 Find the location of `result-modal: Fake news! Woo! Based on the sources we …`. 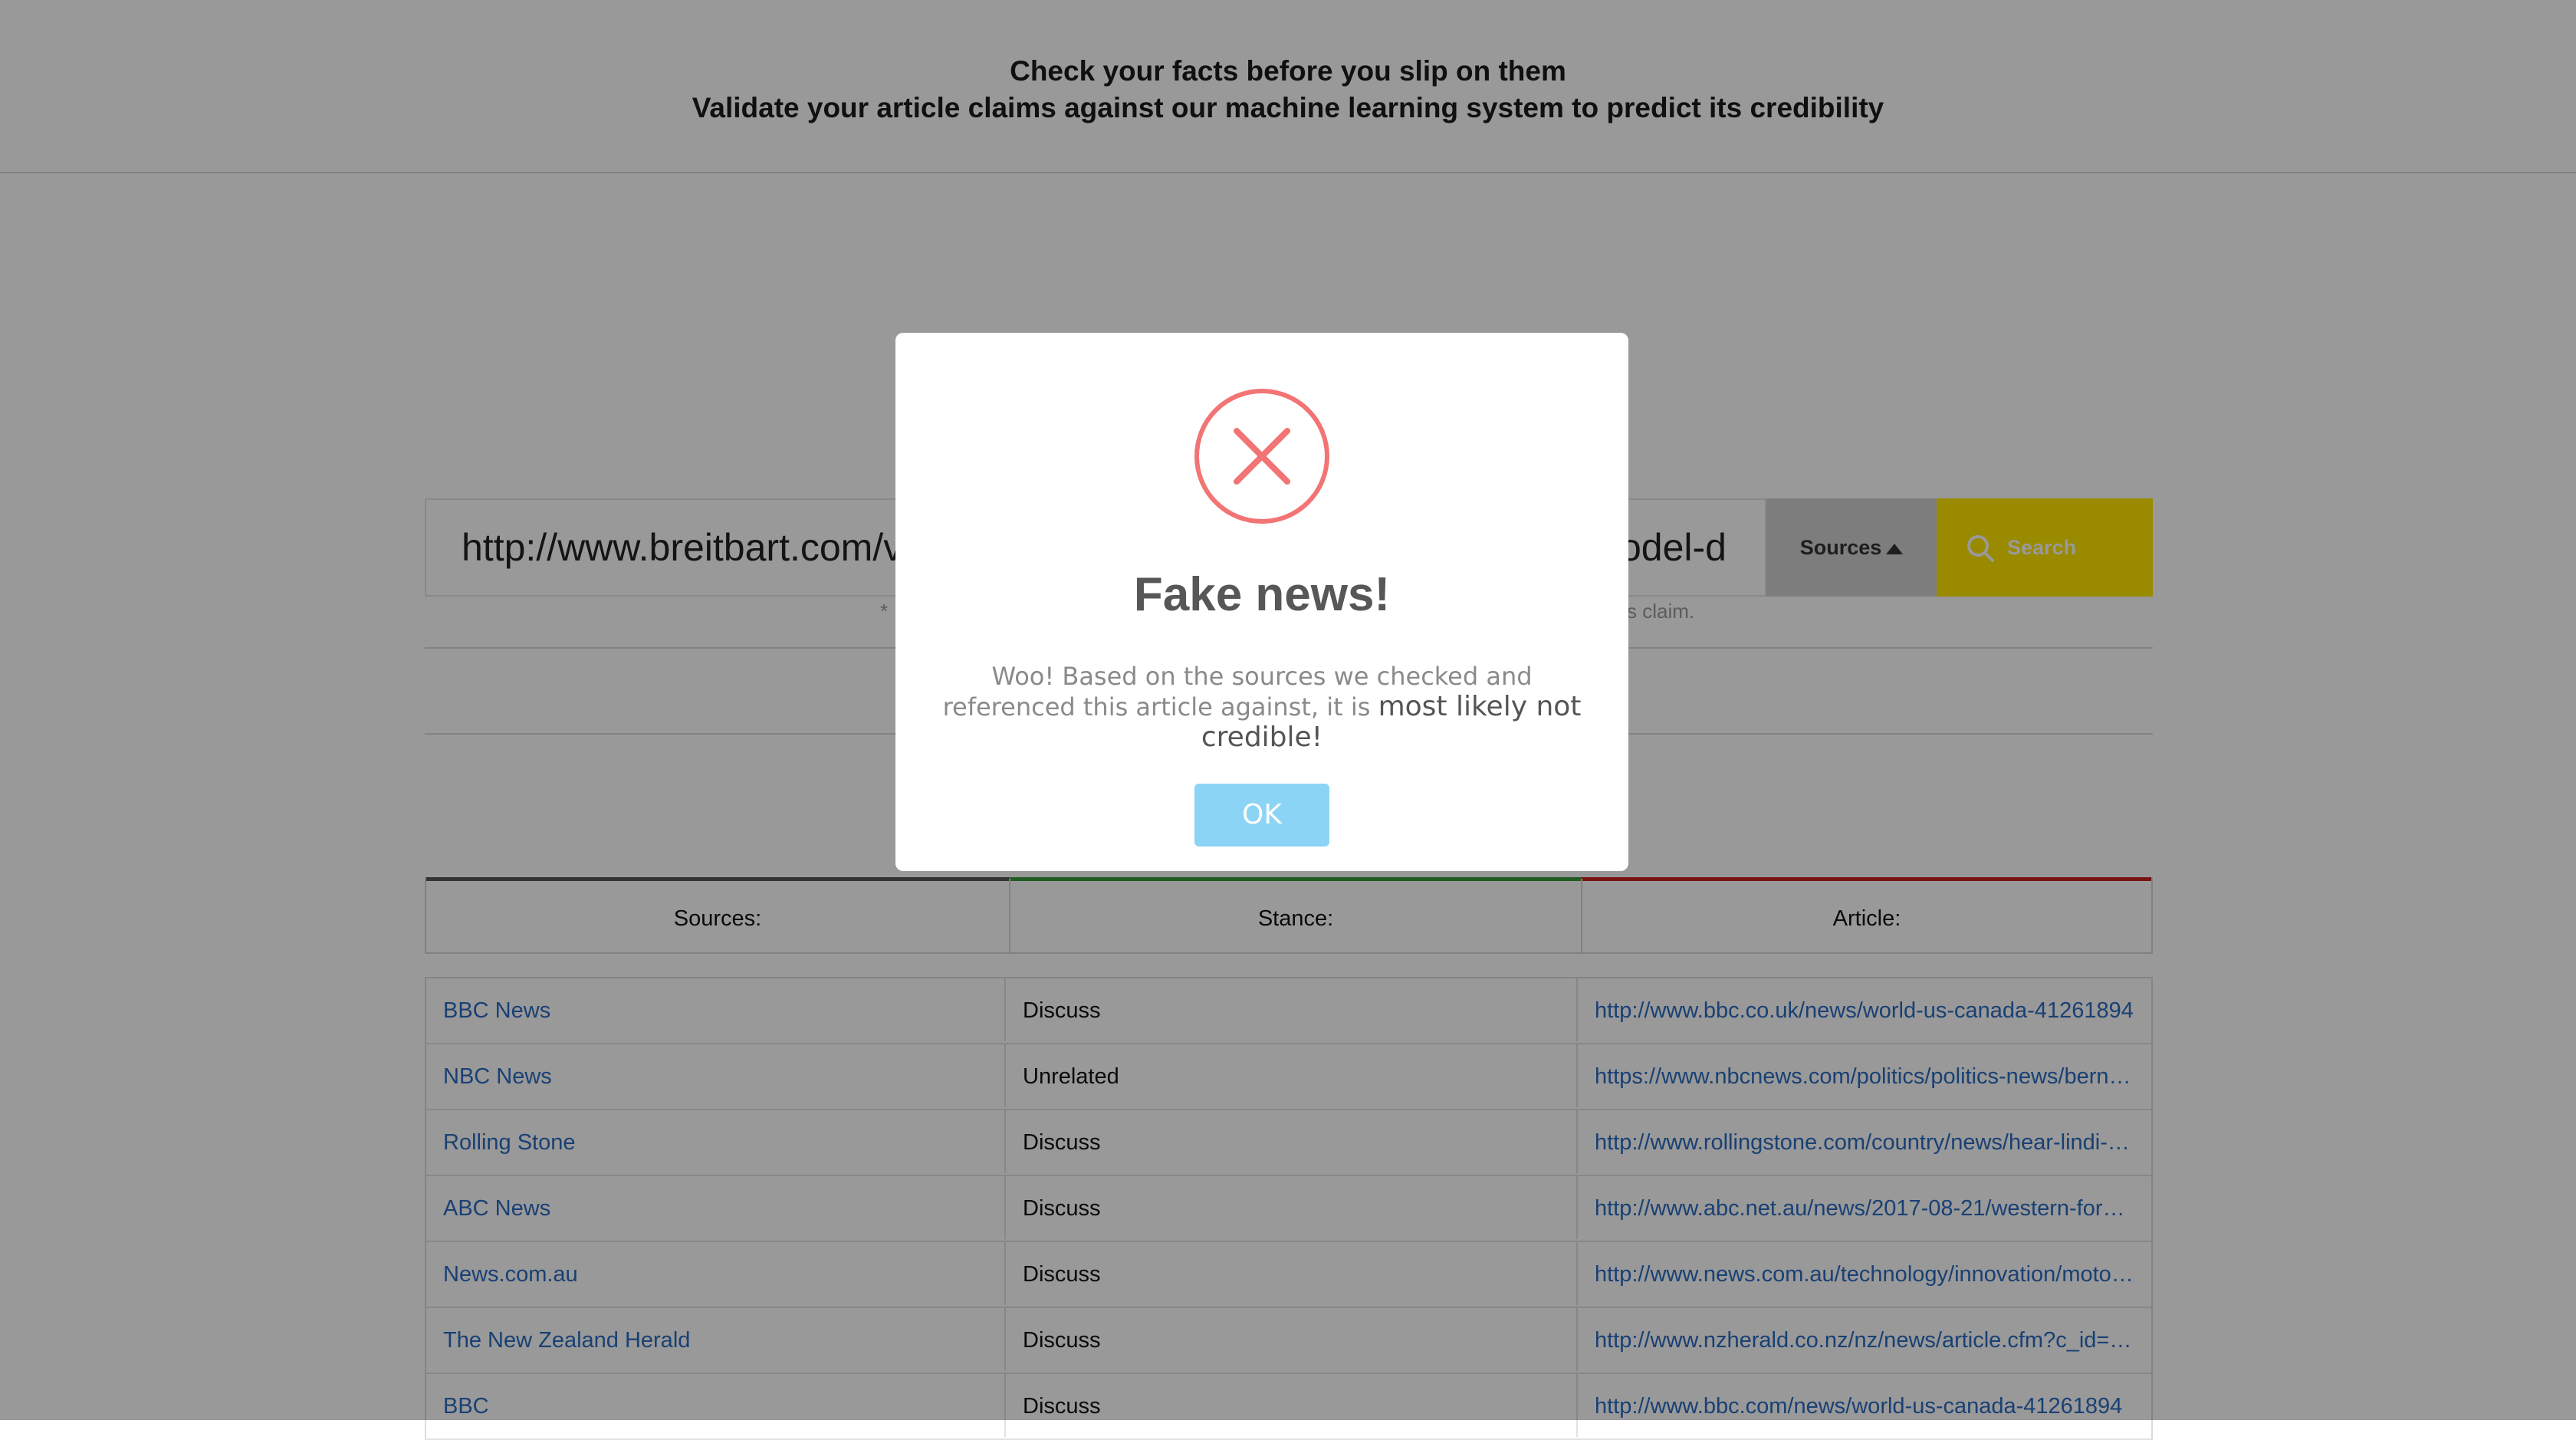

result-modal: Fake news! Woo! Based on the sources we … is located at coordinates (1262, 602).